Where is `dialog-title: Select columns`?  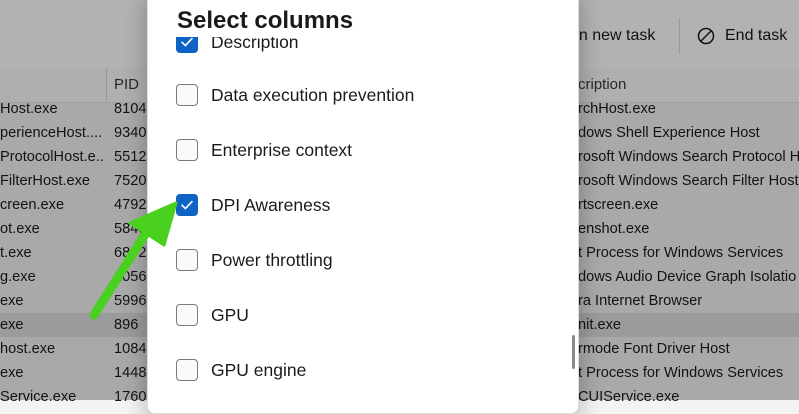 dialog-title: Select columns is located at coordinates (265, 20).